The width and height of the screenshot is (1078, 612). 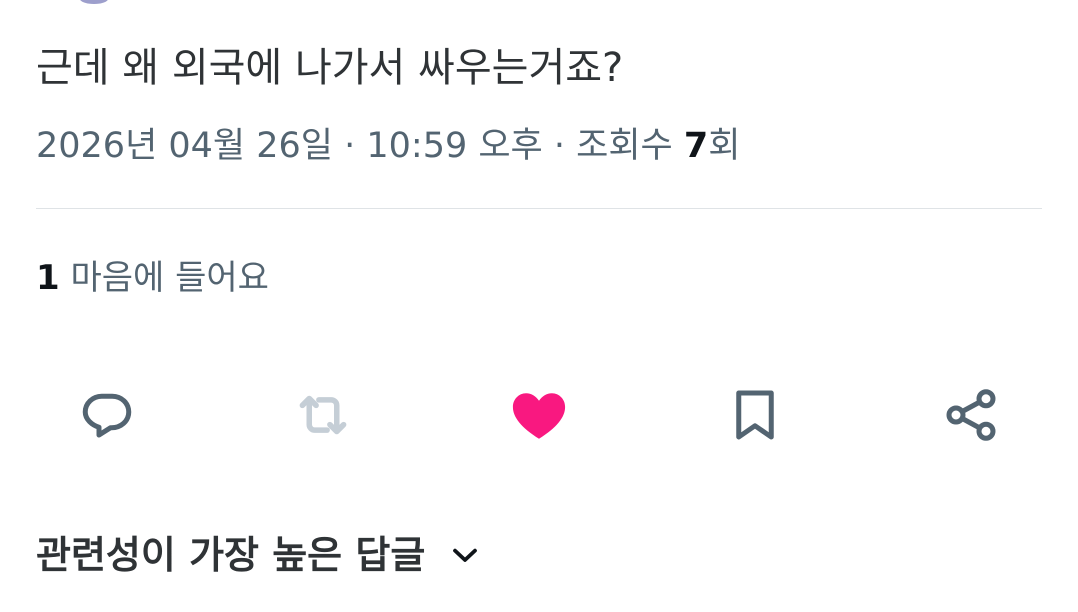 I want to click on action-bar, so click(x=539, y=415).